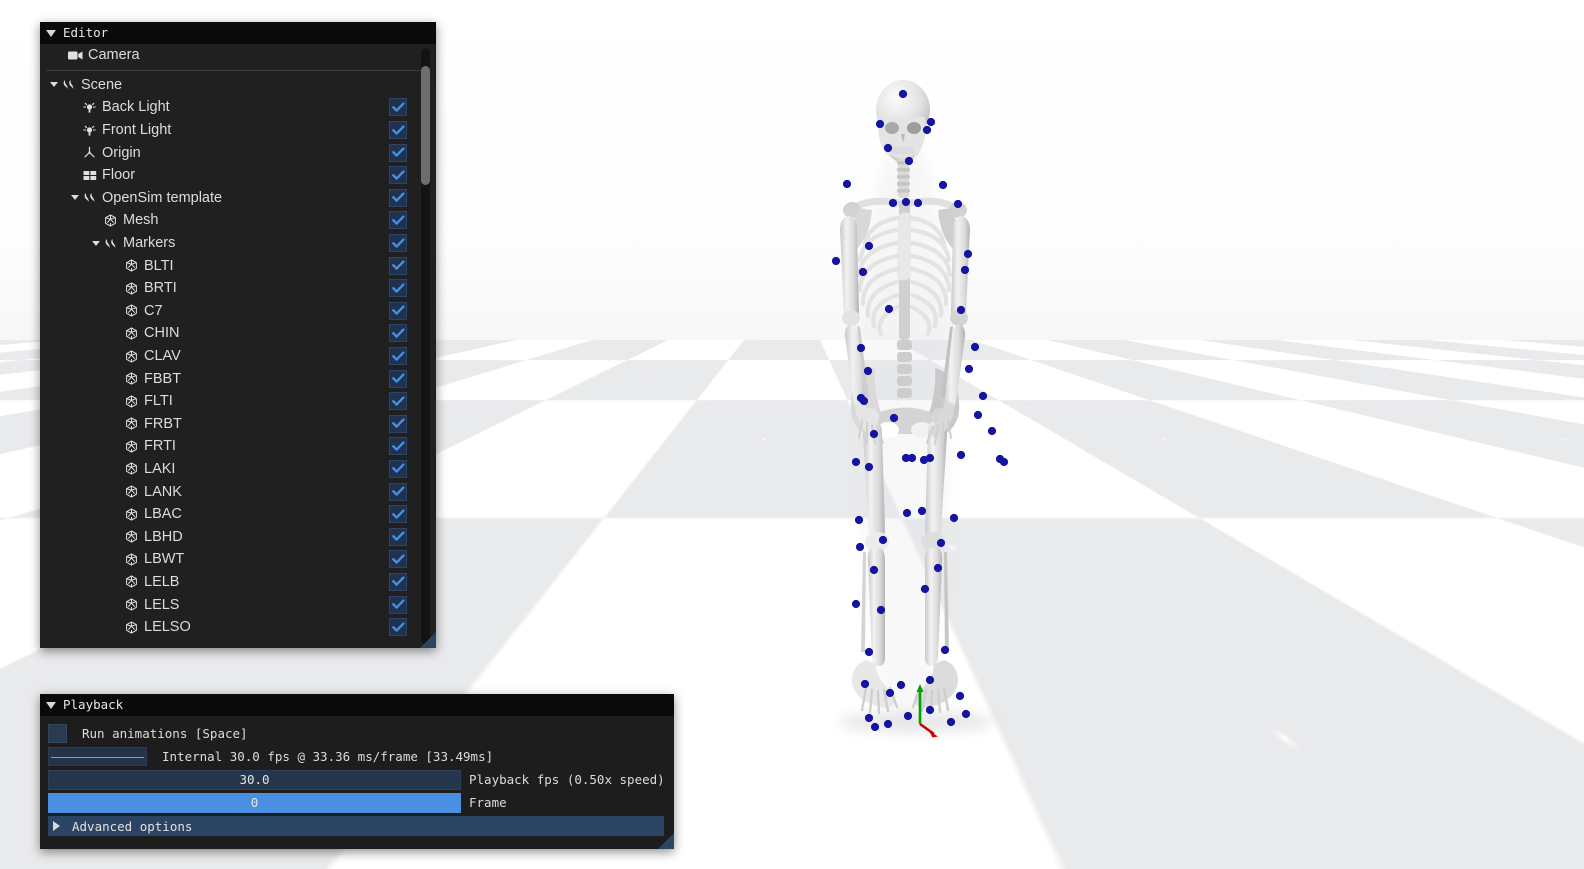  I want to click on tree-item-lank: LANK, so click(238, 491).